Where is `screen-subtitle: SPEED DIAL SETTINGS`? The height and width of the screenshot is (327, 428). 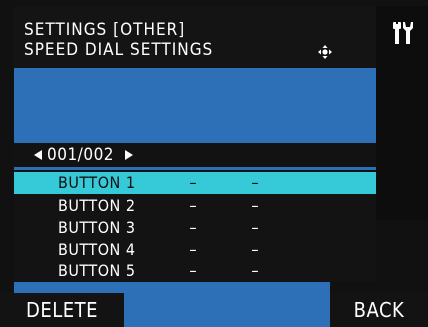
screen-subtitle: SPEED DIAL SETTINGS is located at coordinates (119, 50).